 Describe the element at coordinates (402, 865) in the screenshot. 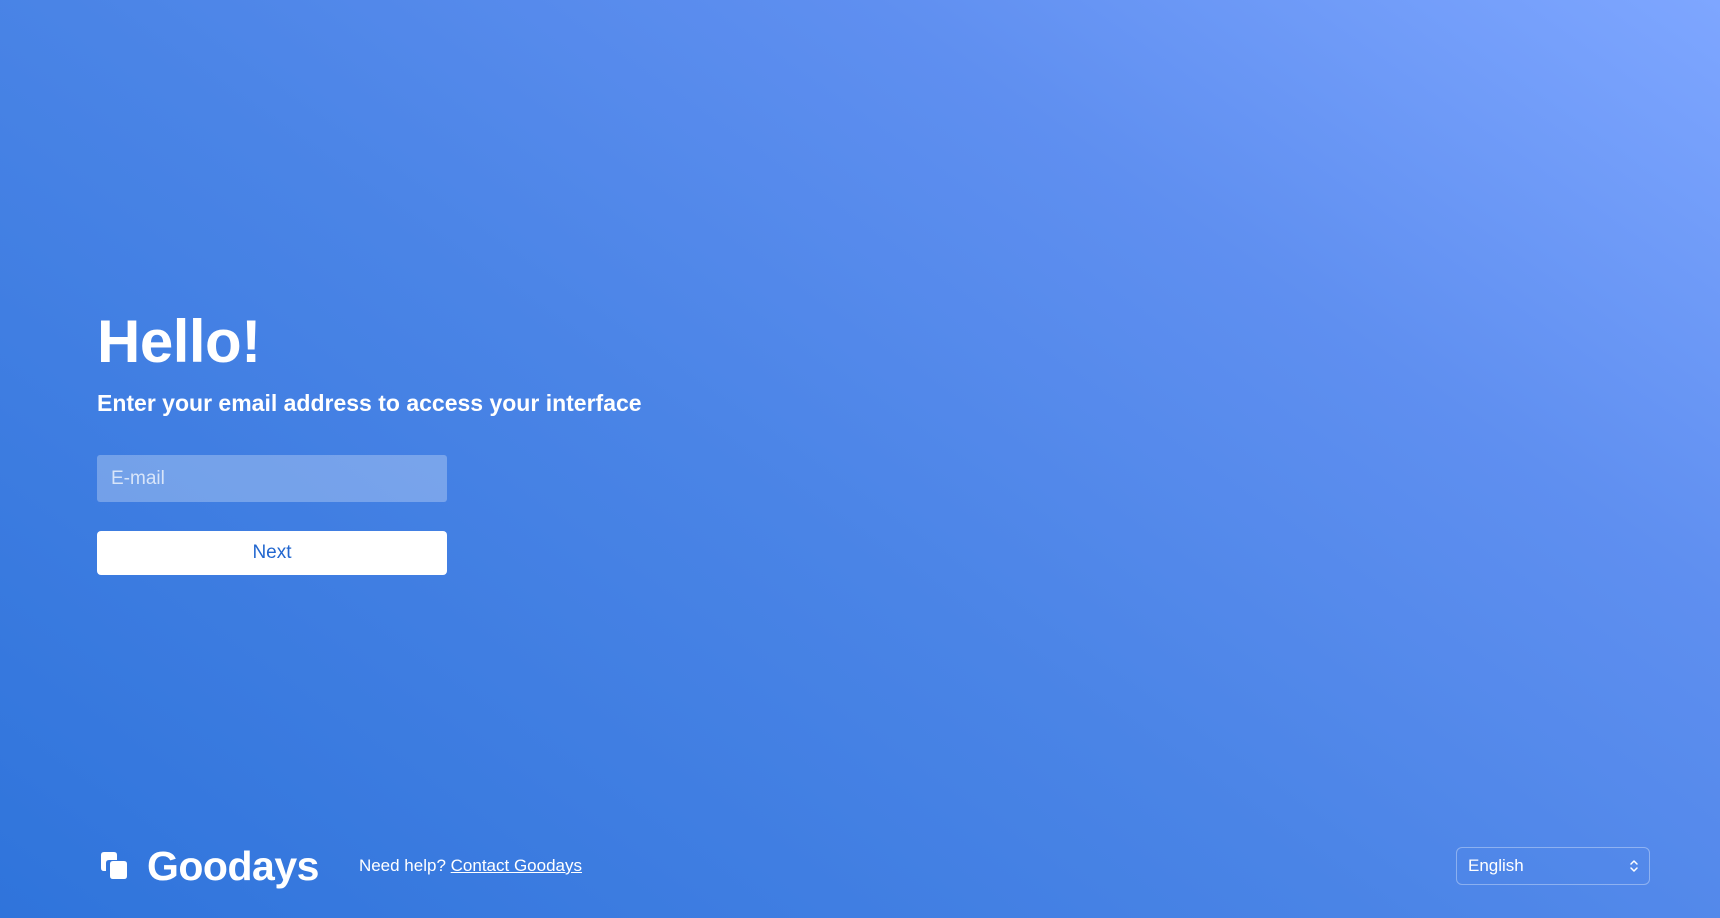

I see `help-text: Need help?` at that location.